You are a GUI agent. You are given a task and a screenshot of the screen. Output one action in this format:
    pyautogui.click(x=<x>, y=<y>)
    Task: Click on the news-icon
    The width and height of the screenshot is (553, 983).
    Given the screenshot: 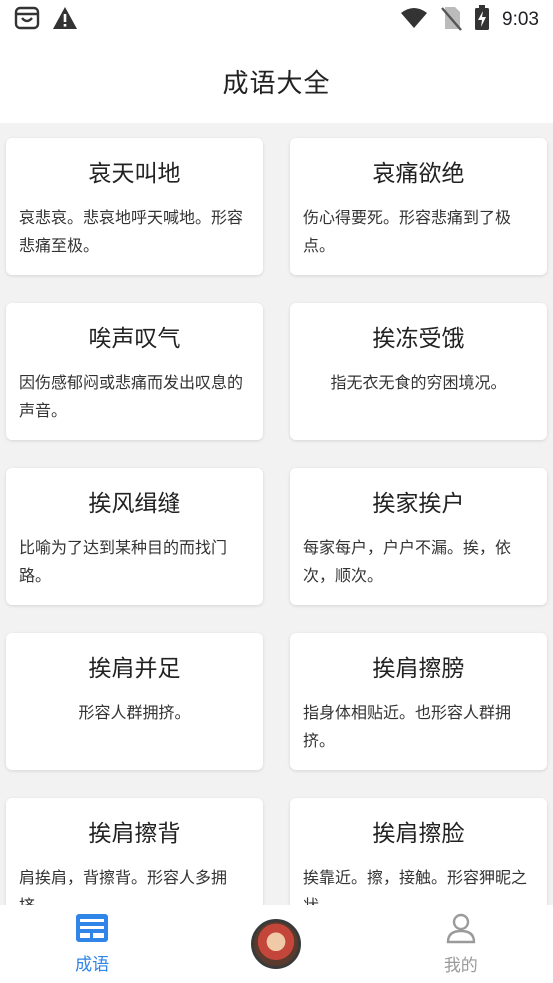 What is the action you would take?
    pyautogui.click(x=92, y=930)
    